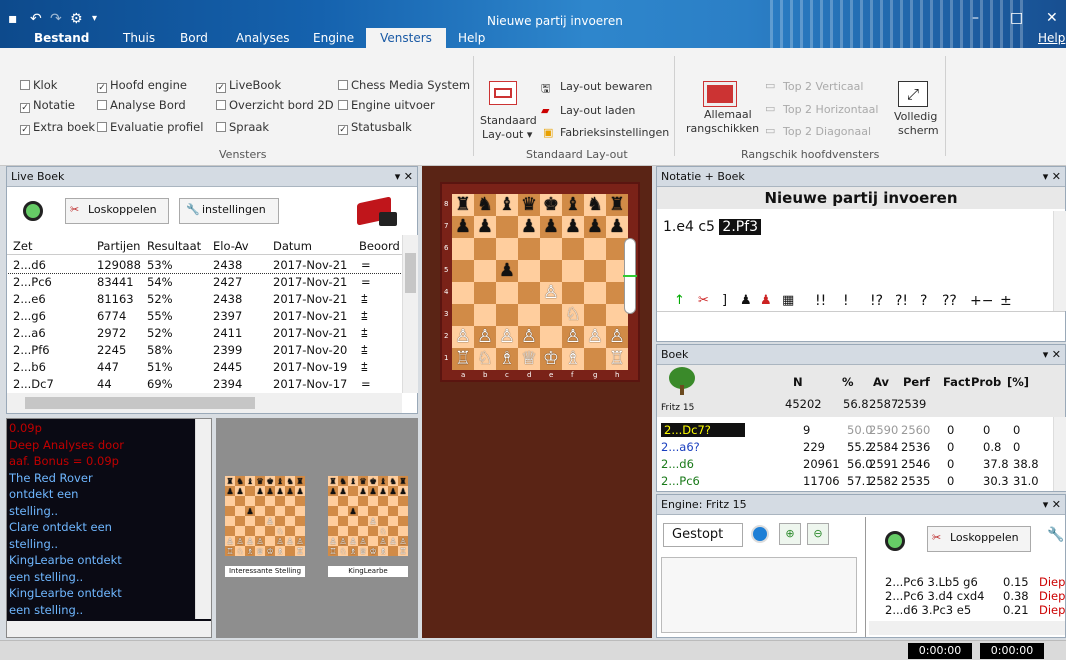 Image resolution: width=1066 pixels, height=660 pixels. I want to click on nag-4: ?, so click(923, 301).